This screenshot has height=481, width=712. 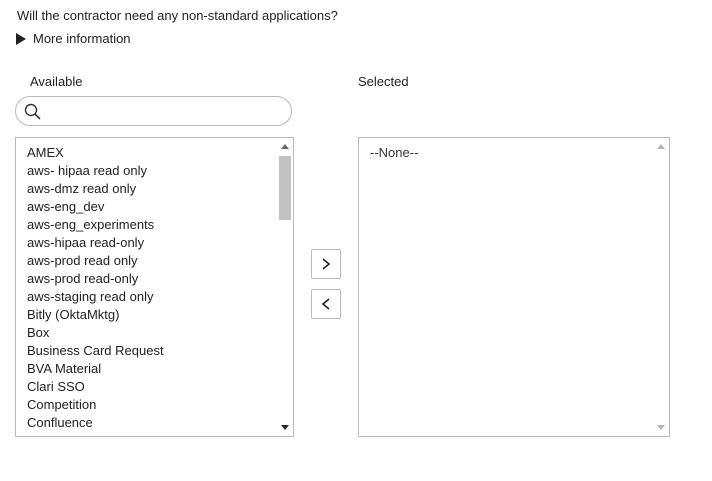 What do you see at coordinates (160, 297) in the screenshot?
I see `list-item: aws-staging read only` at bounding box center [160, 297].